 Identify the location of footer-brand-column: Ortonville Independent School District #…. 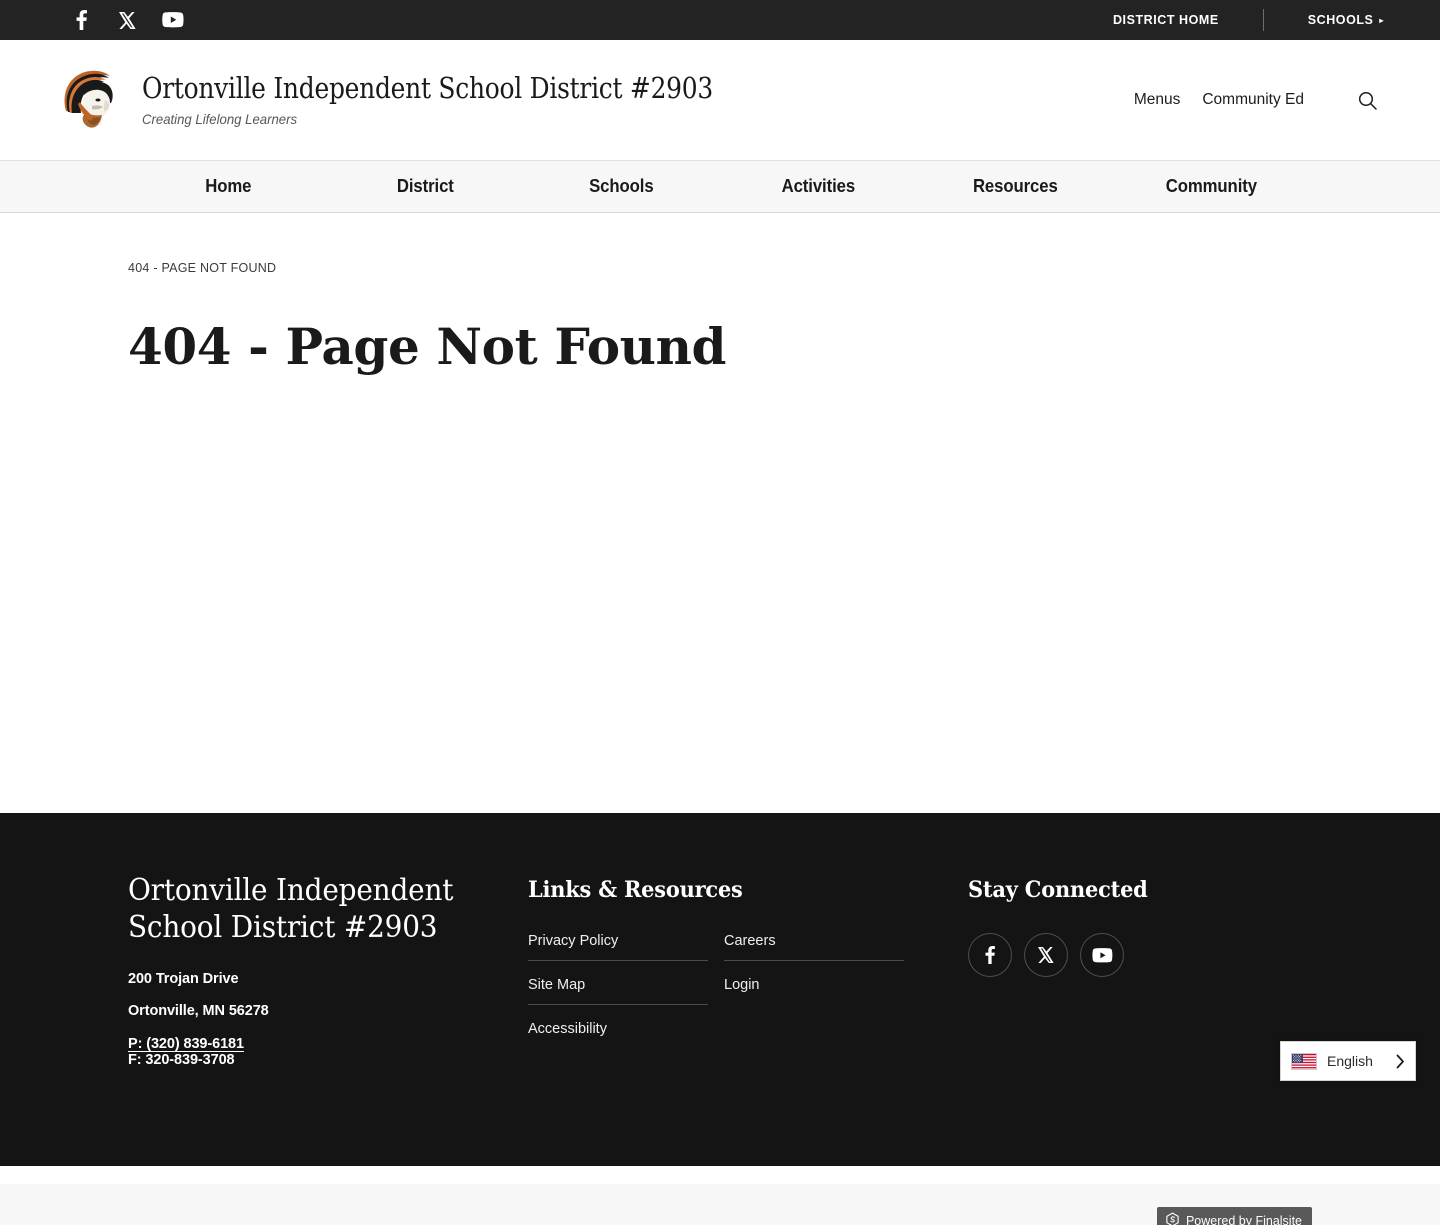
(328, 979).